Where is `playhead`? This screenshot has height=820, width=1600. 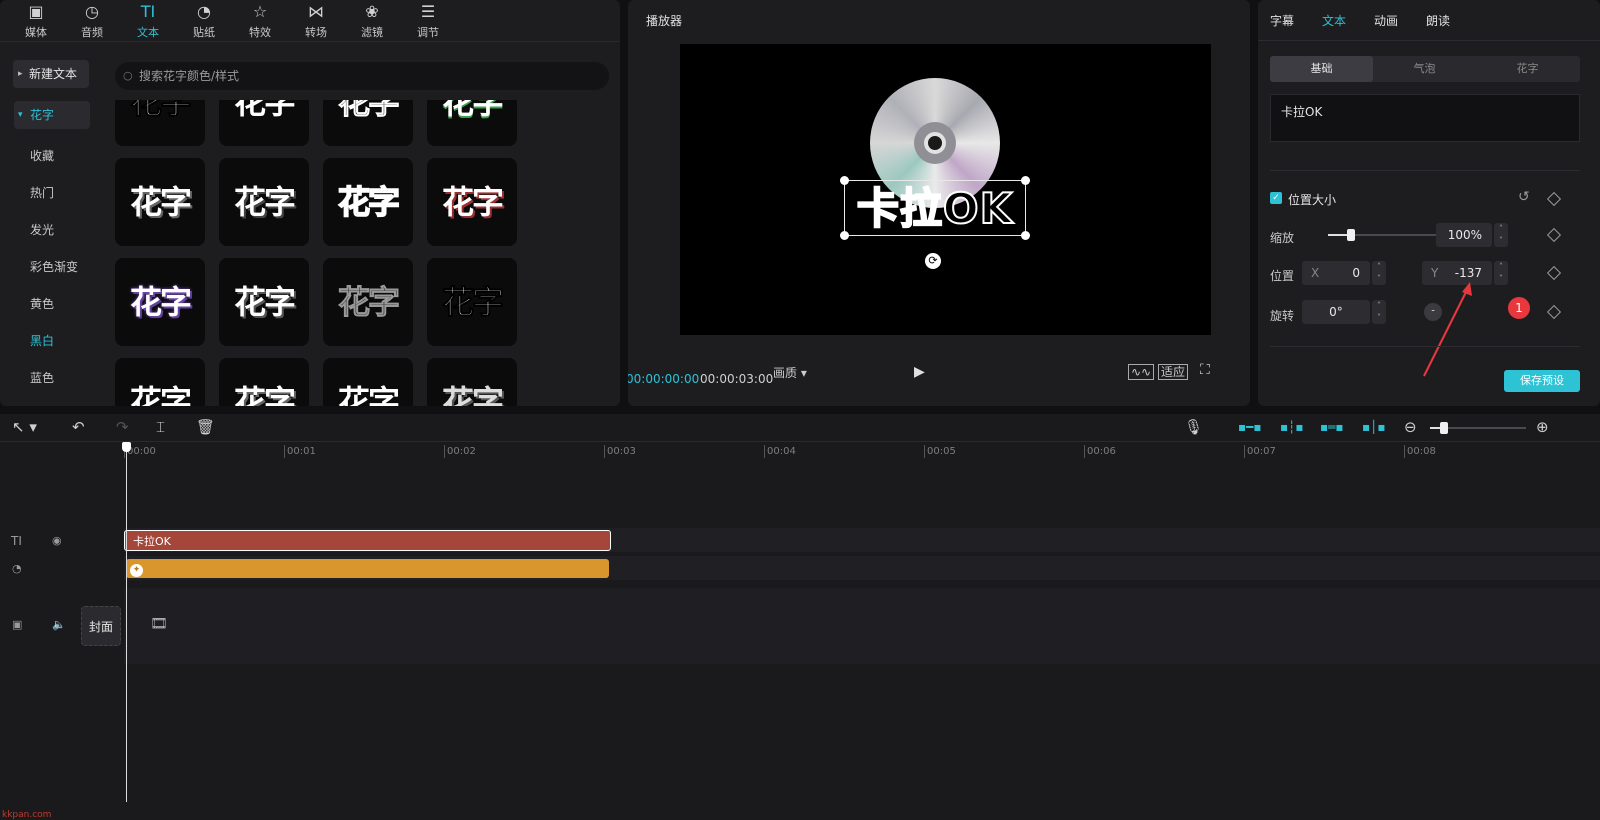
playhead is located at coordinates (126, 622).